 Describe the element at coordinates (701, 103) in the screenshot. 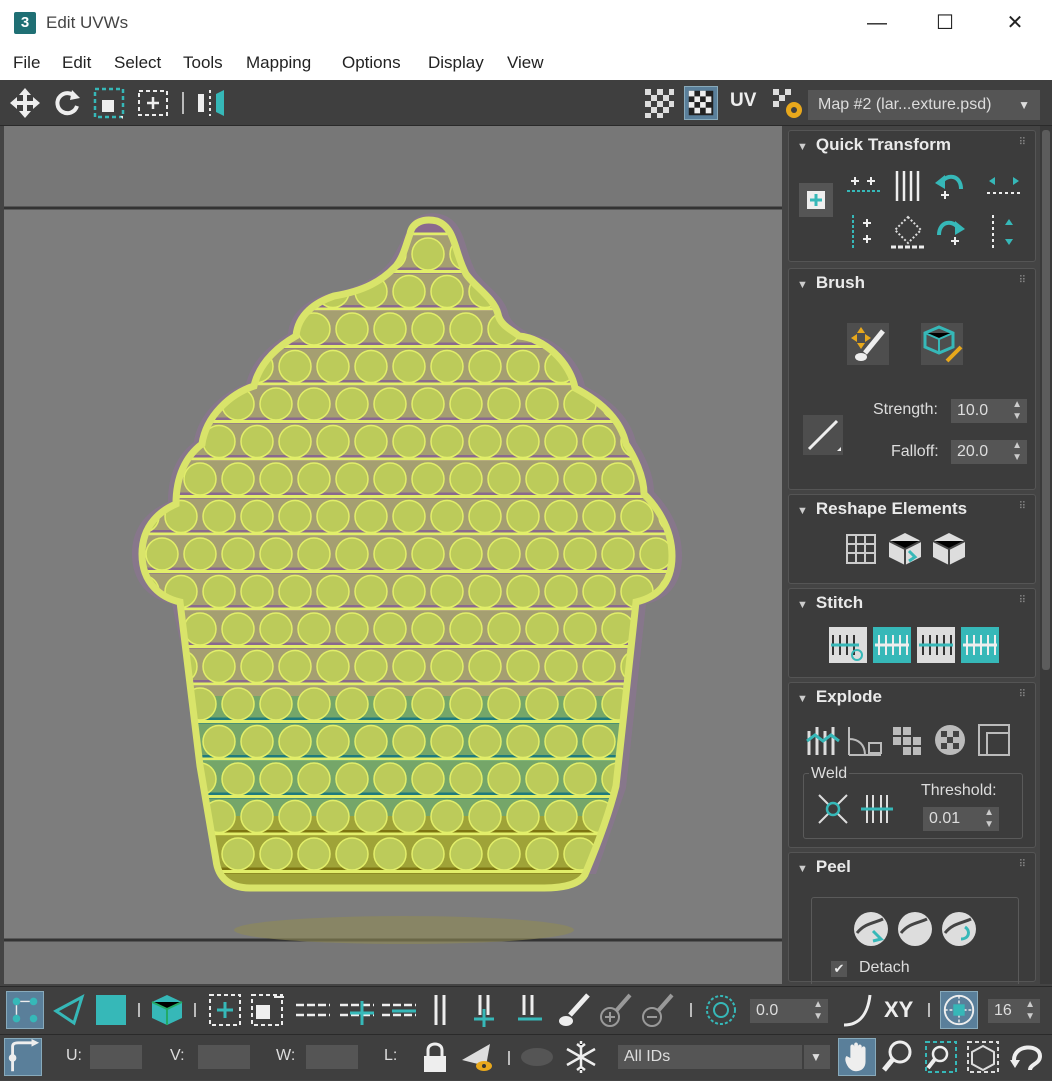

I see `show-map-icon` at that location.